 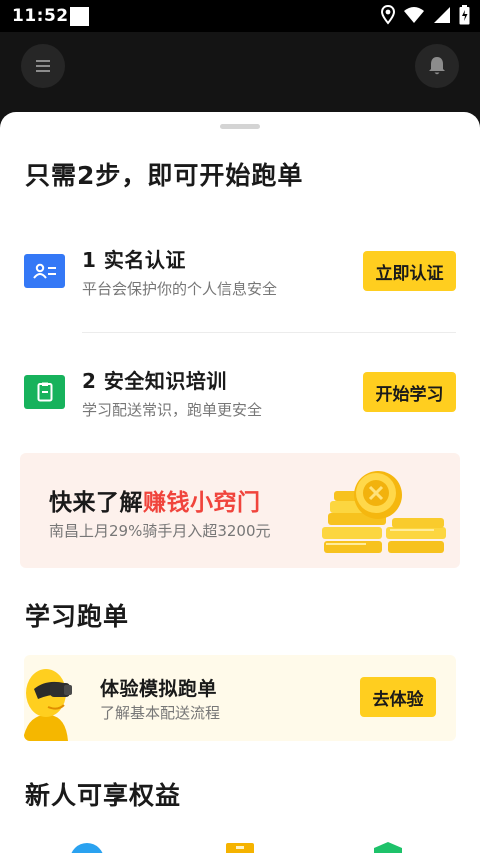 I want to click on simulation-description: 了解基本配送流程, so click(x=160, y=713).